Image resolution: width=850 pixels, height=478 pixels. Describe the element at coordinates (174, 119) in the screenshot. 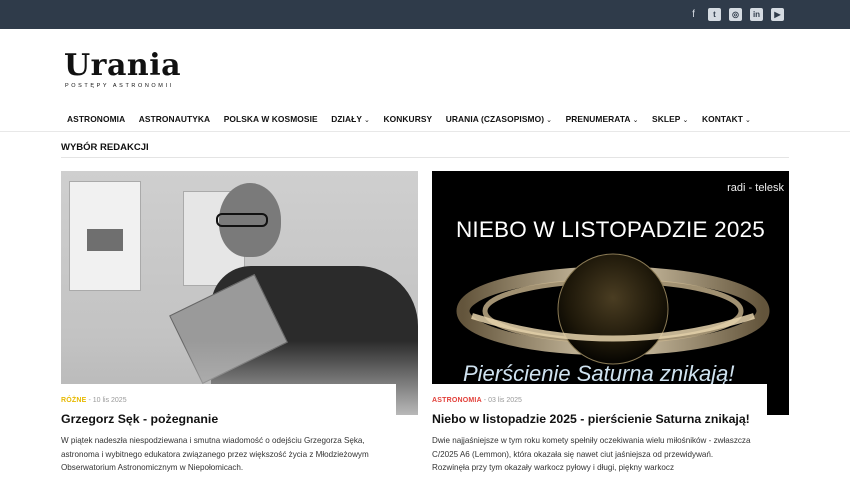

I see `nav-item-astronautyka: ASTRONAUTYKA` at that location.